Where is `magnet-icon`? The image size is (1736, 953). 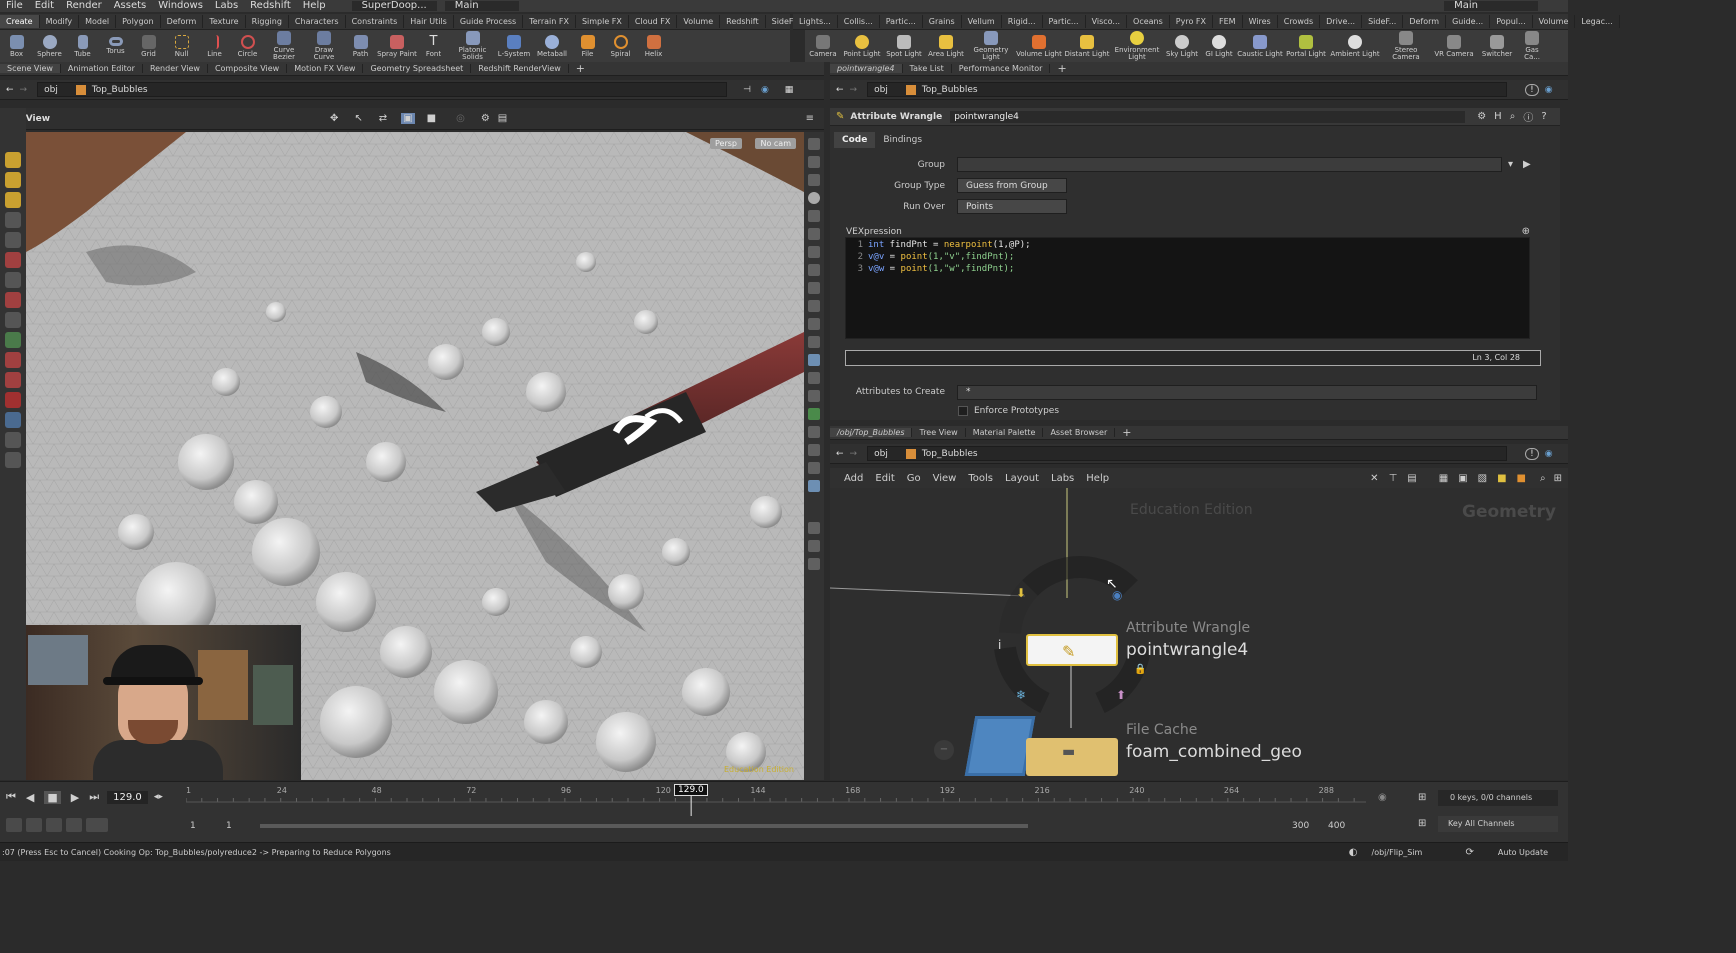 magnet-icon is located at coordinates (13, 360).